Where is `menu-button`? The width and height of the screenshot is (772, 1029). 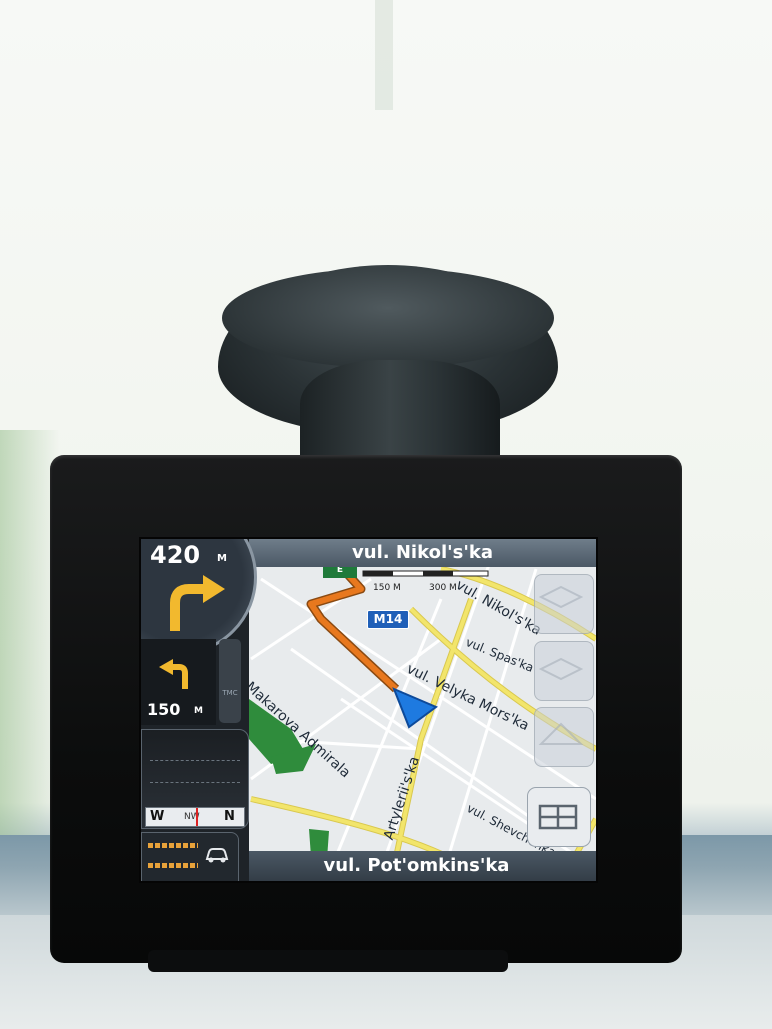
menu-button is located at coordinates (559, 817).